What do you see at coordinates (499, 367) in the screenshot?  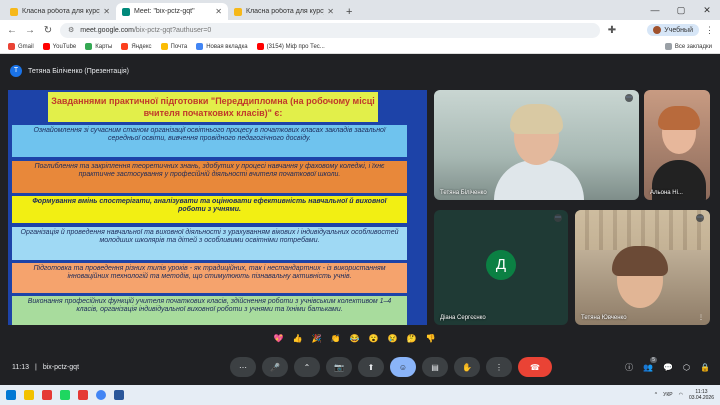 I see `more-options-button: ⋮` at bounding box center [499, 367].